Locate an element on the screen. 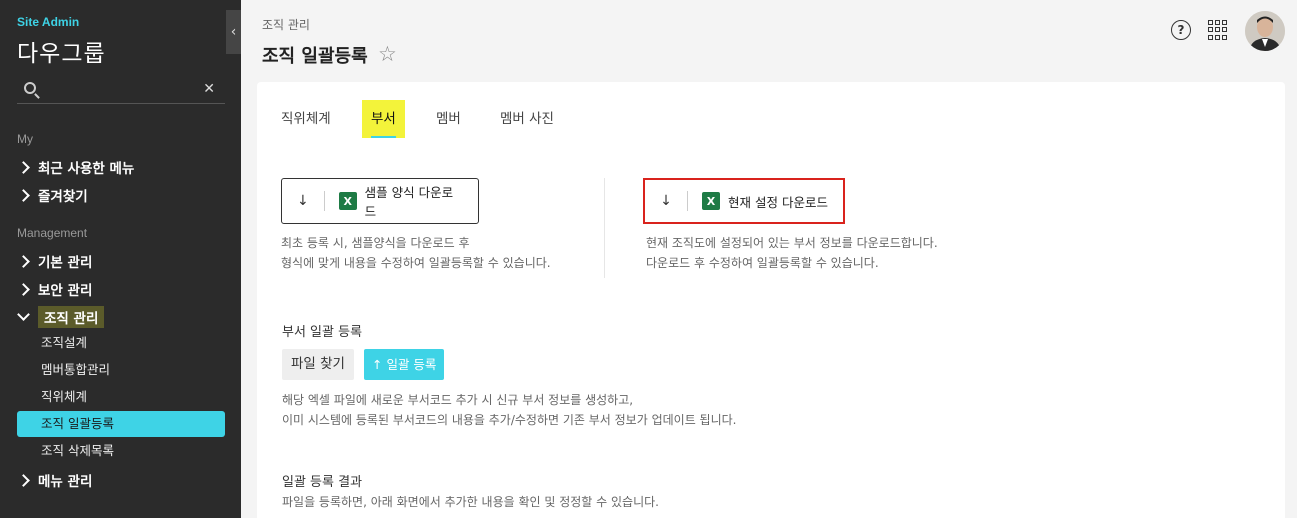 The image size is (1297, 518). bulk-upload-label: 일괄 등록 is located at coordinates (411, 364).